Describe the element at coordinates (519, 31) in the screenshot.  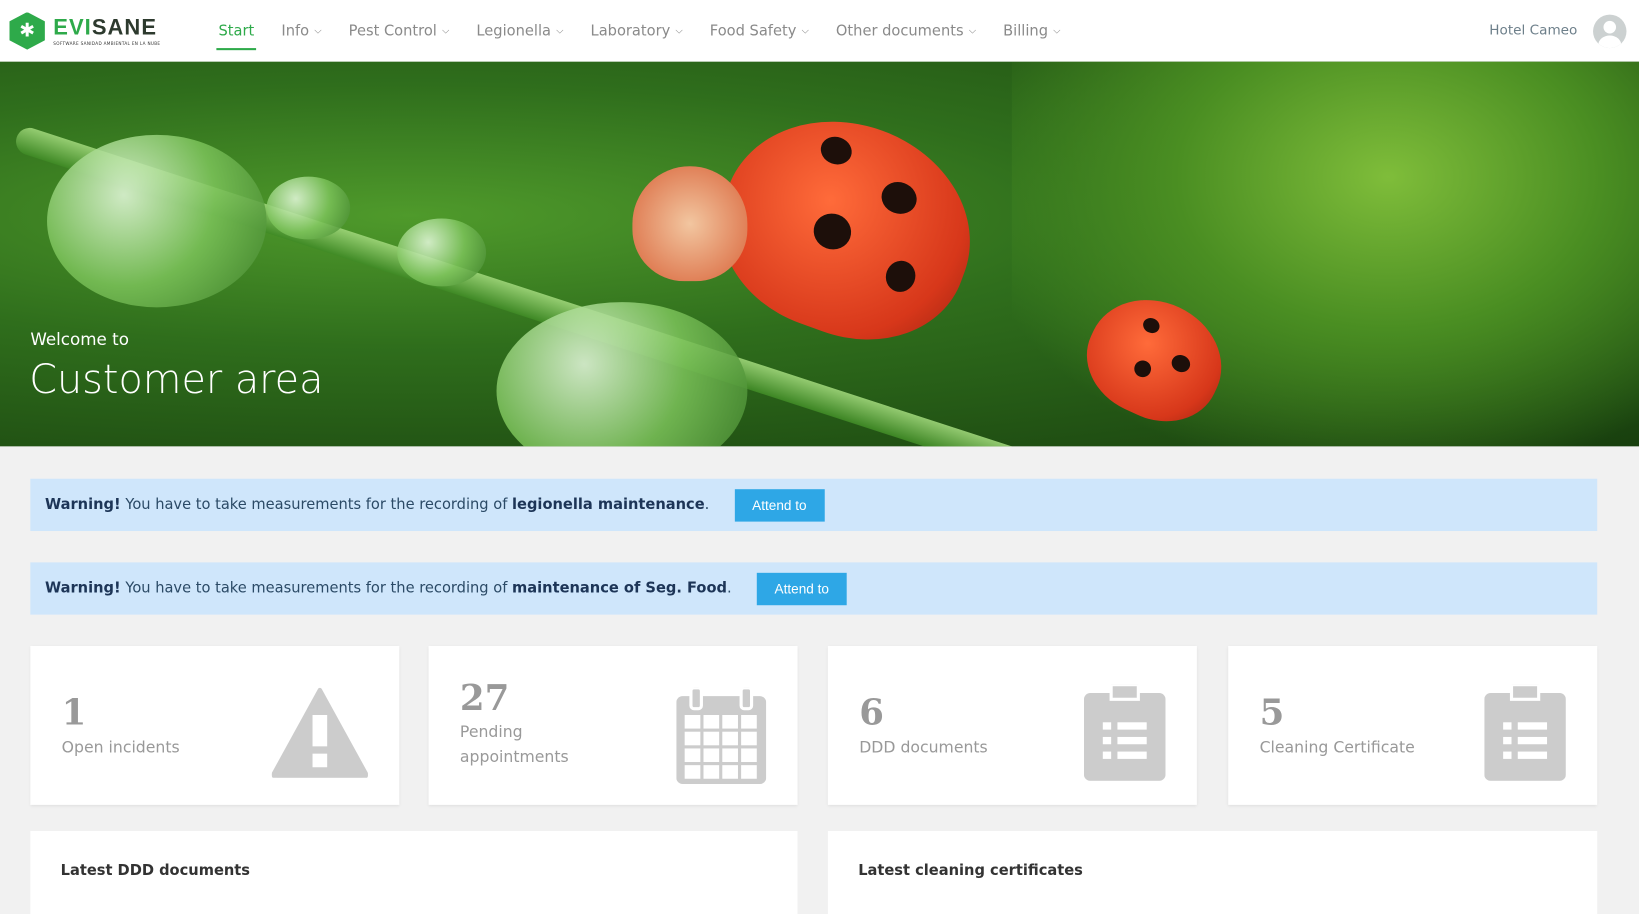
I see `nav-legionella: Legionella ⌵` at that location.